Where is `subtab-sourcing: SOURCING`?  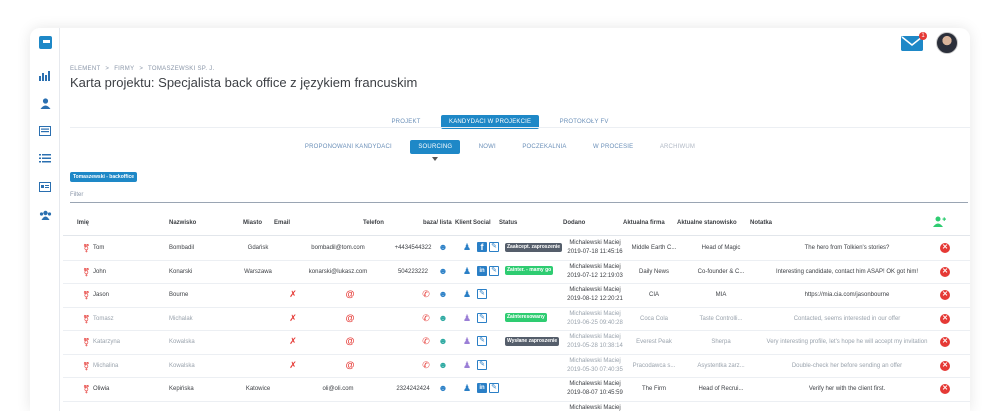
subtab-sourcing: SOURCING is located at coordinates (435, 150).